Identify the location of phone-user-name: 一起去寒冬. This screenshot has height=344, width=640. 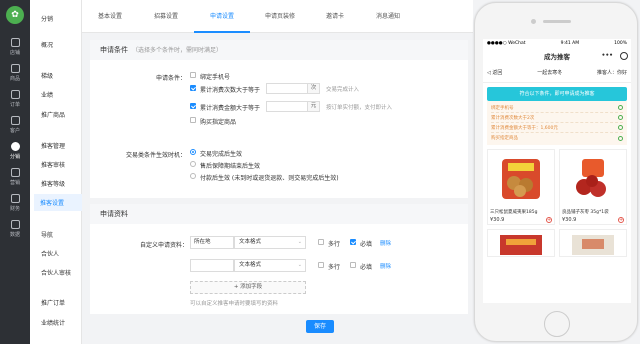
(550, 73).